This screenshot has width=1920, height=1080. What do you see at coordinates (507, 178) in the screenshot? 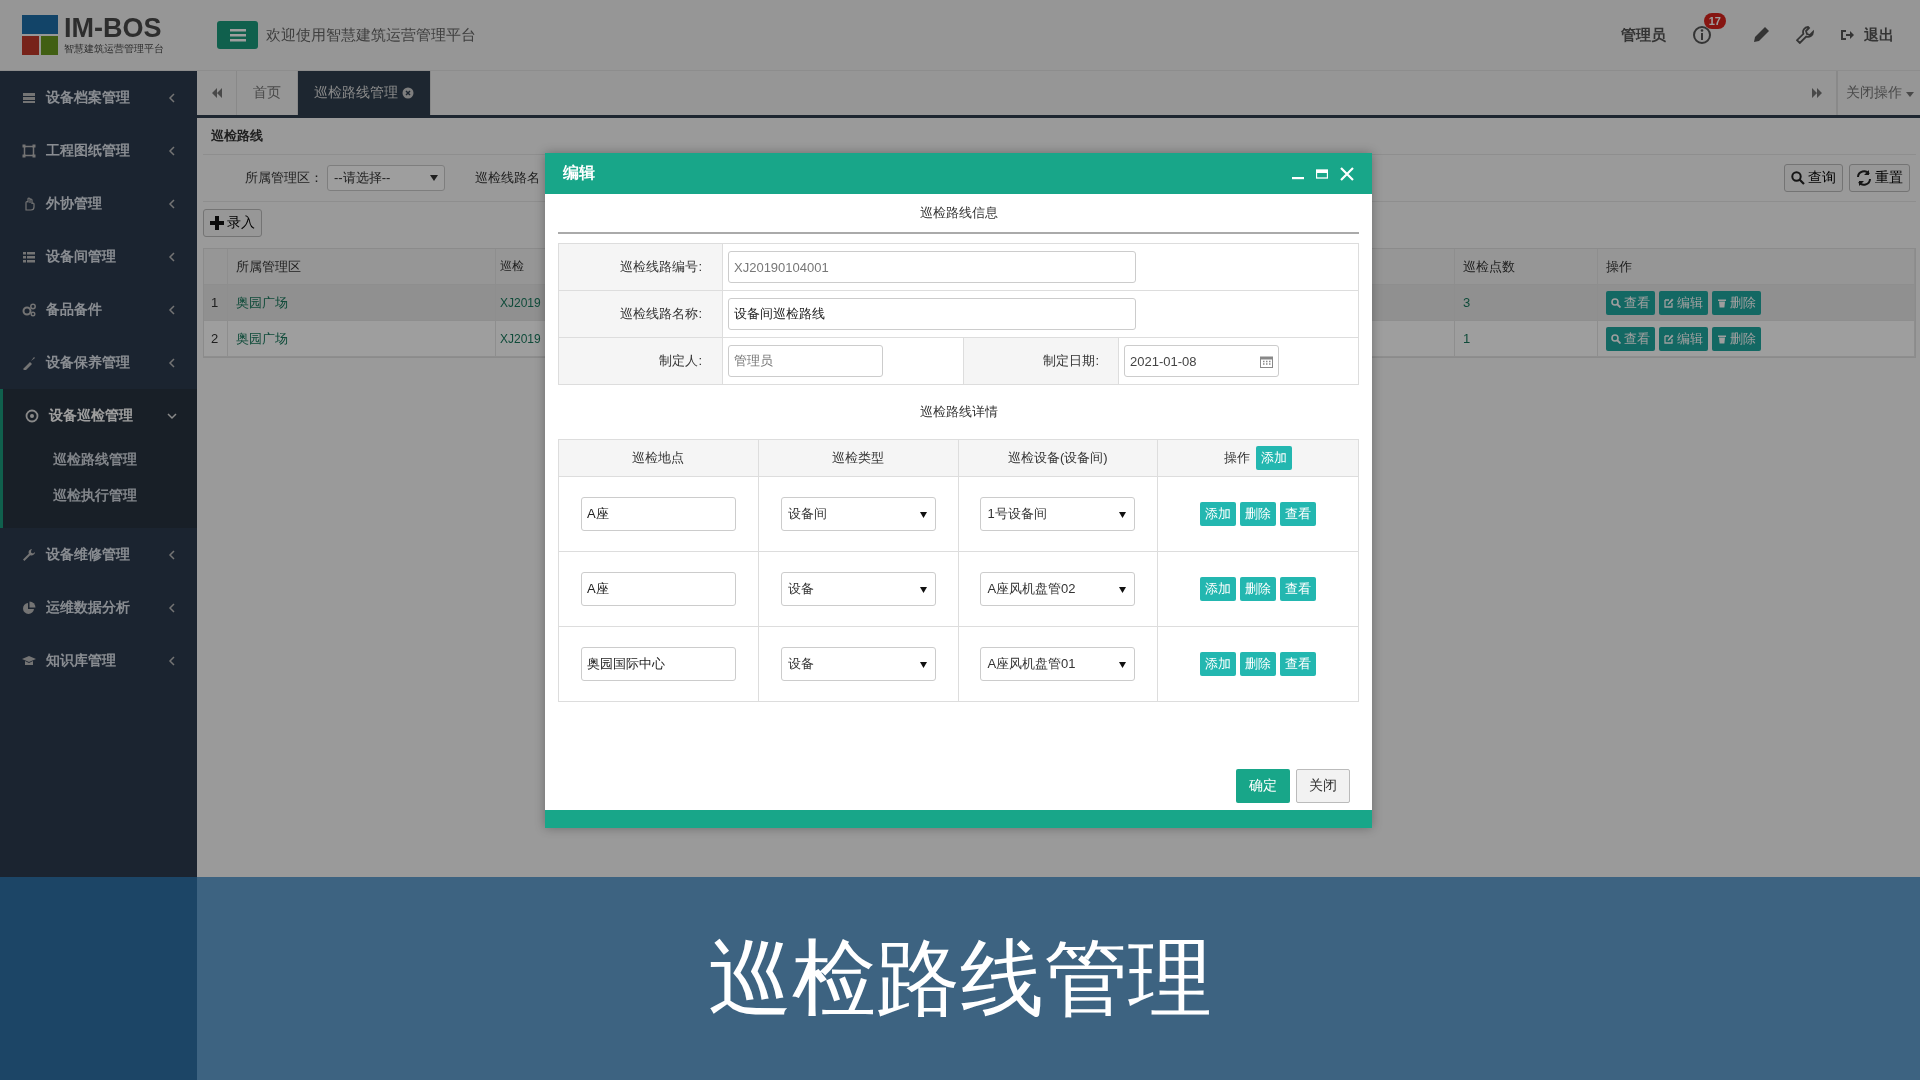
I see `filter-label: 巡检线路名` at bounding box center [507, 178].